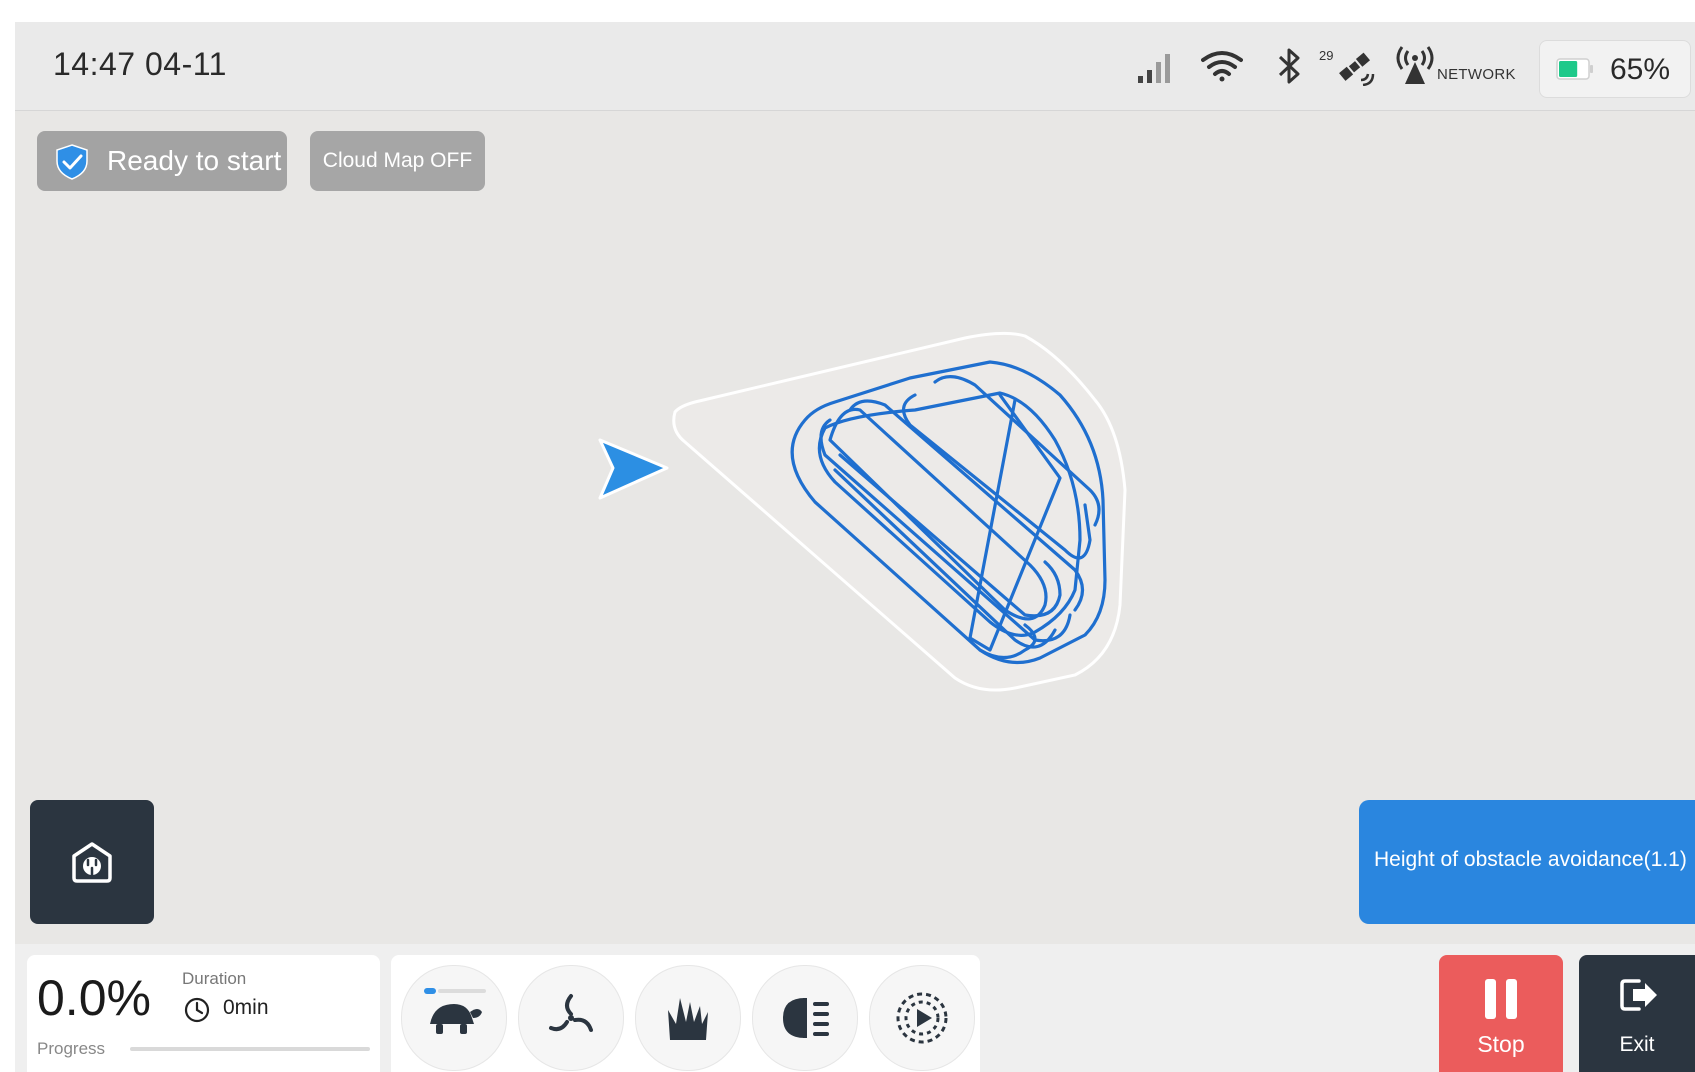  I want to click on headlight-button, so click(805, 1018).